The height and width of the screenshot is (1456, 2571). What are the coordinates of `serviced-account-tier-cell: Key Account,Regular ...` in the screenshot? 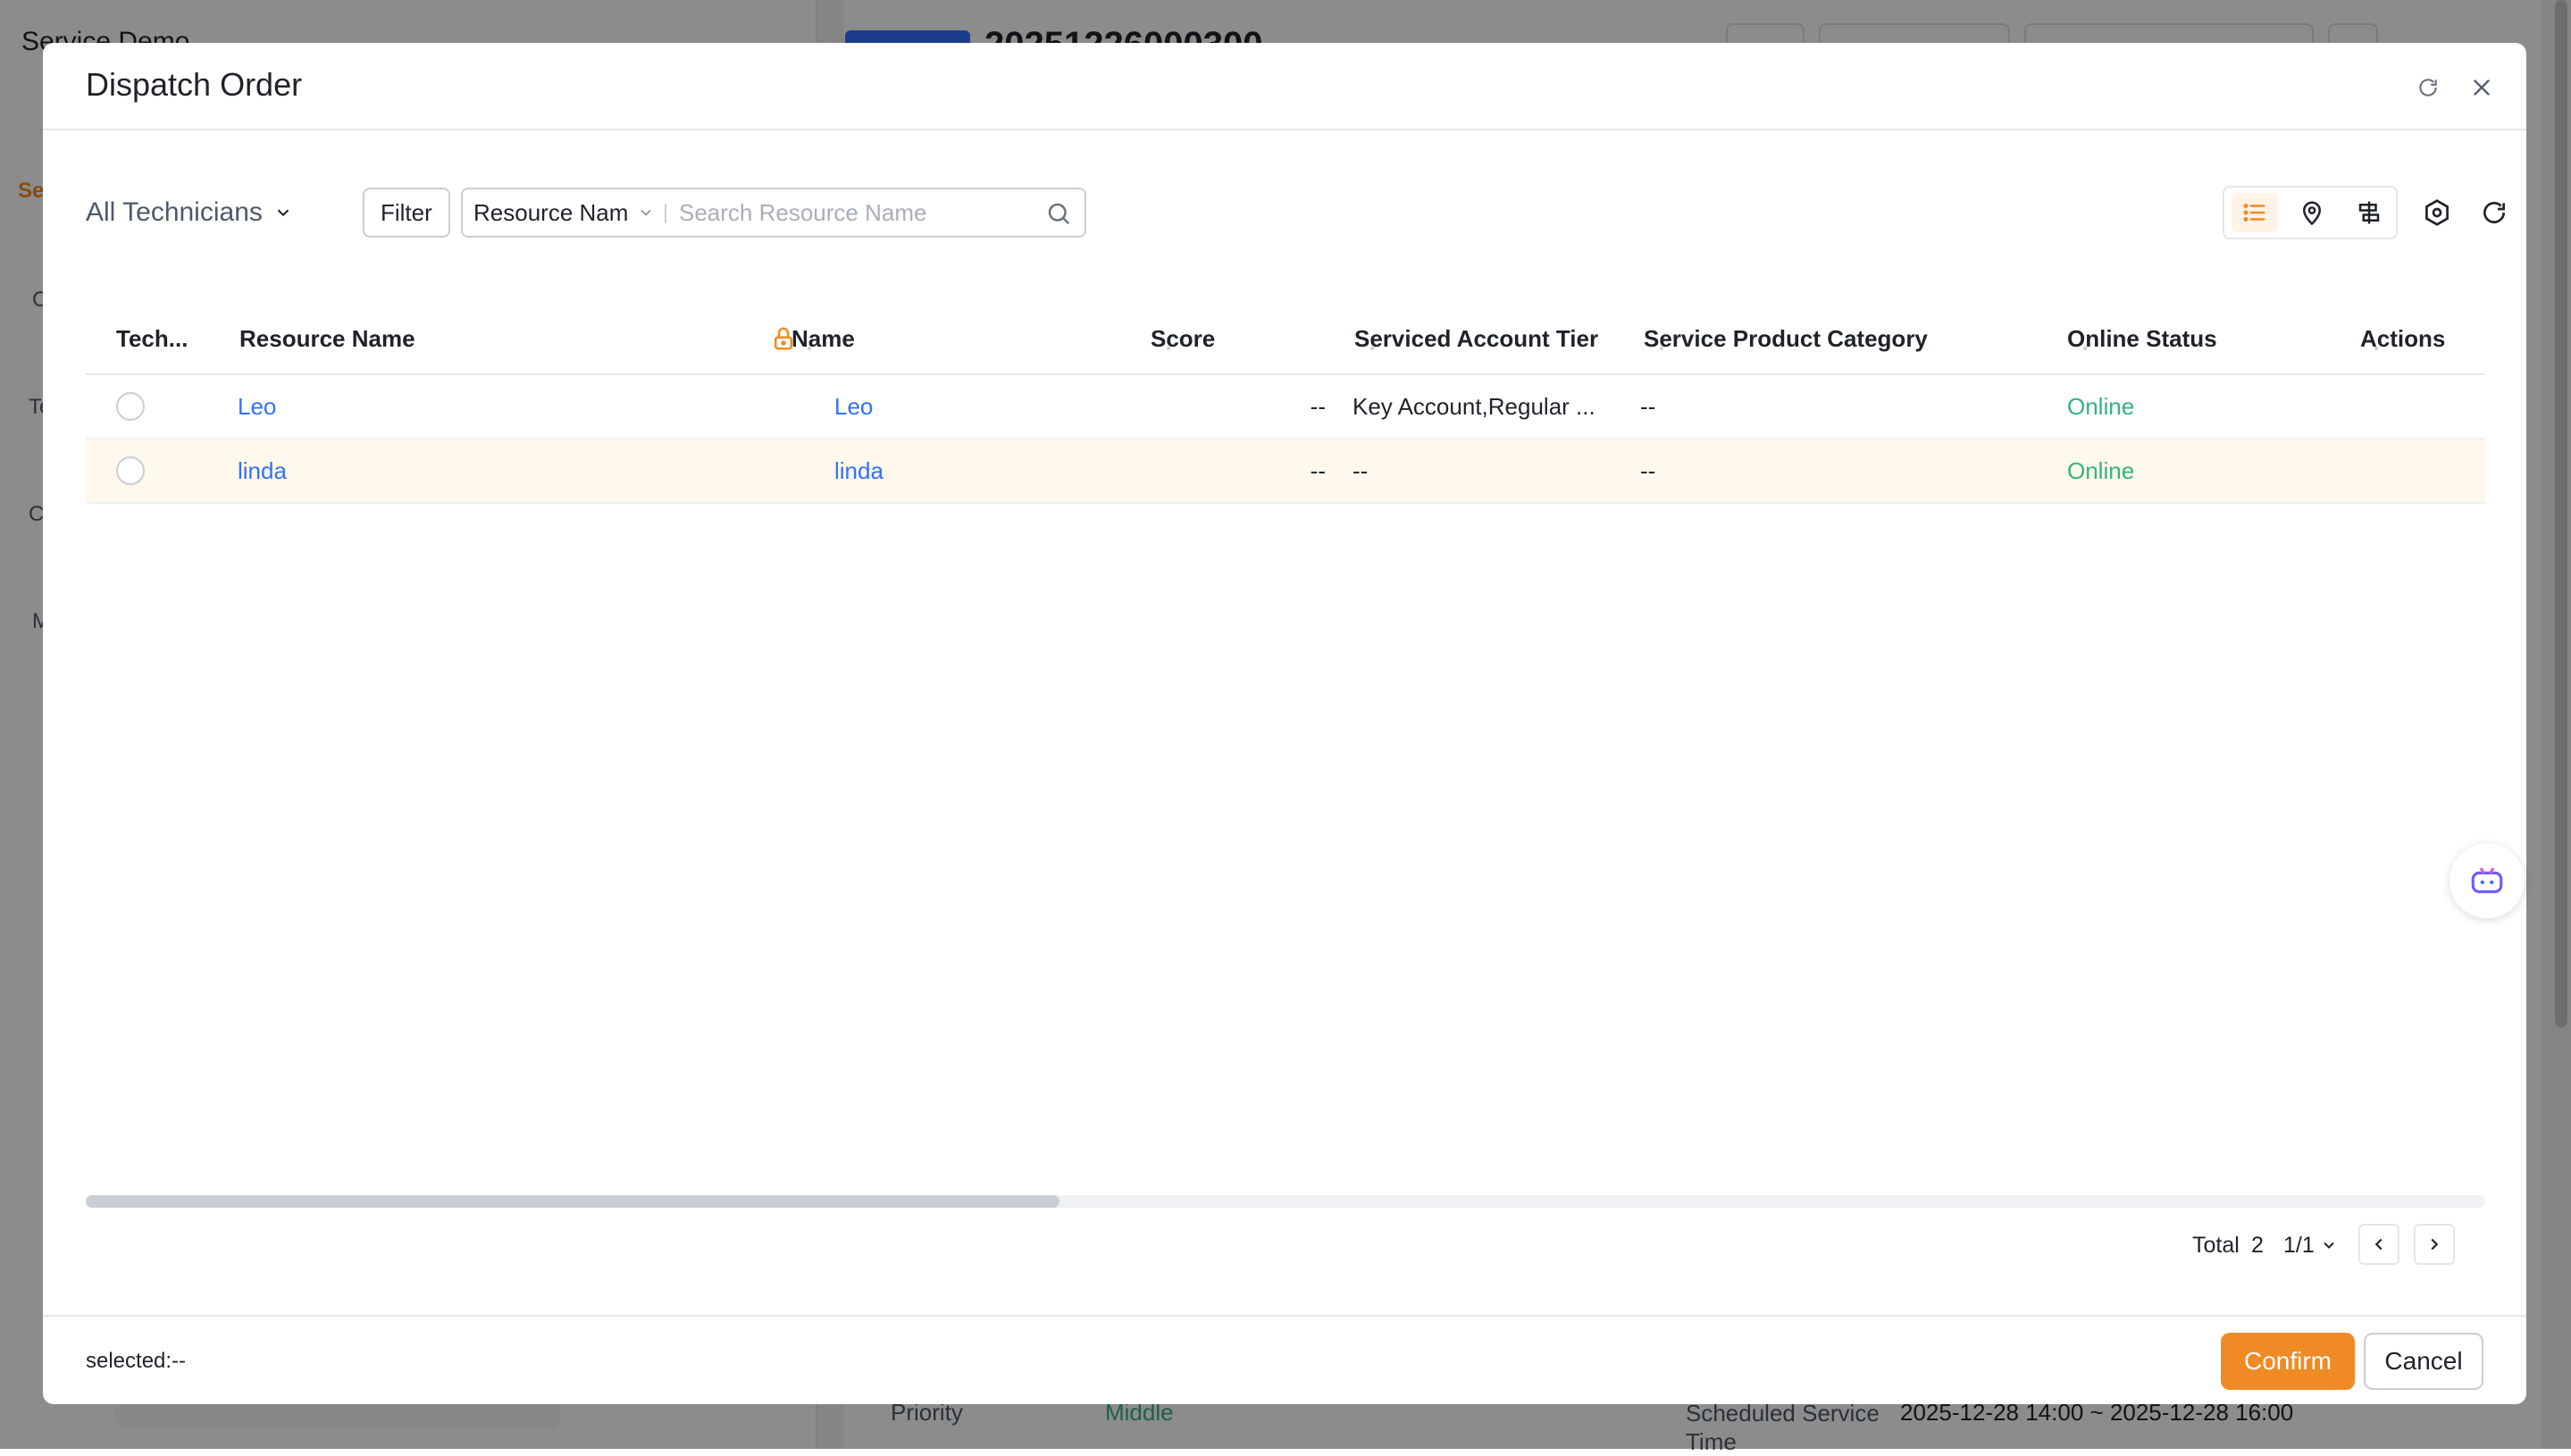 It's located at (1473, 406).